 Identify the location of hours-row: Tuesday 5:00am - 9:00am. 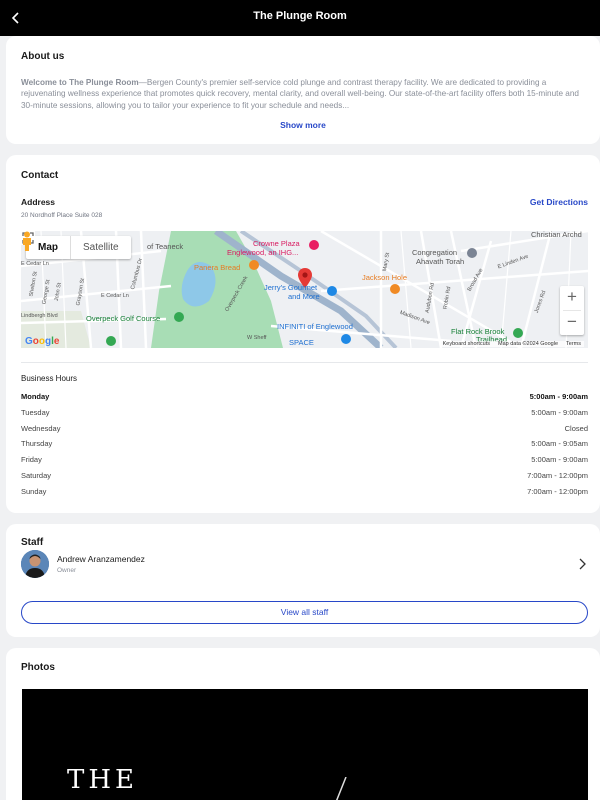
(304, 414).